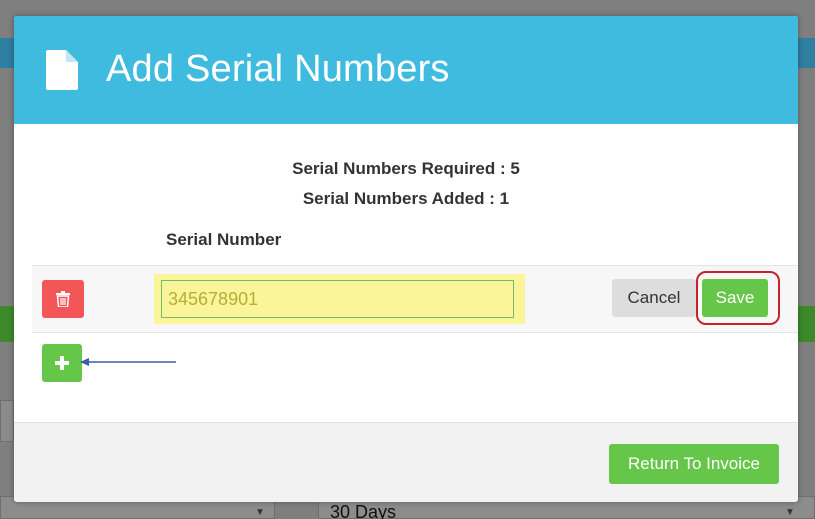 The height and width of the screenshot is (519, 815). I want to click on return-to-invoice-button: Return To Invoice, so click(694, 464).